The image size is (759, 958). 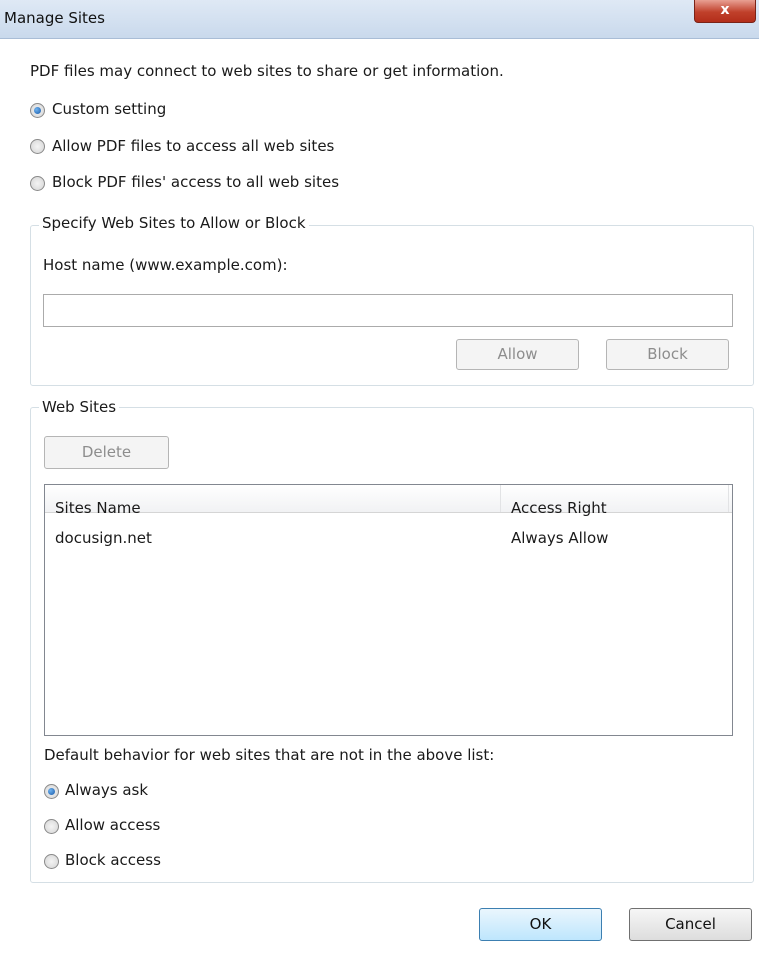 What do you see at coordinates (112, 825) in the screenshot?
I see `radio-label: Allow access` at bounding box center [112, 825].